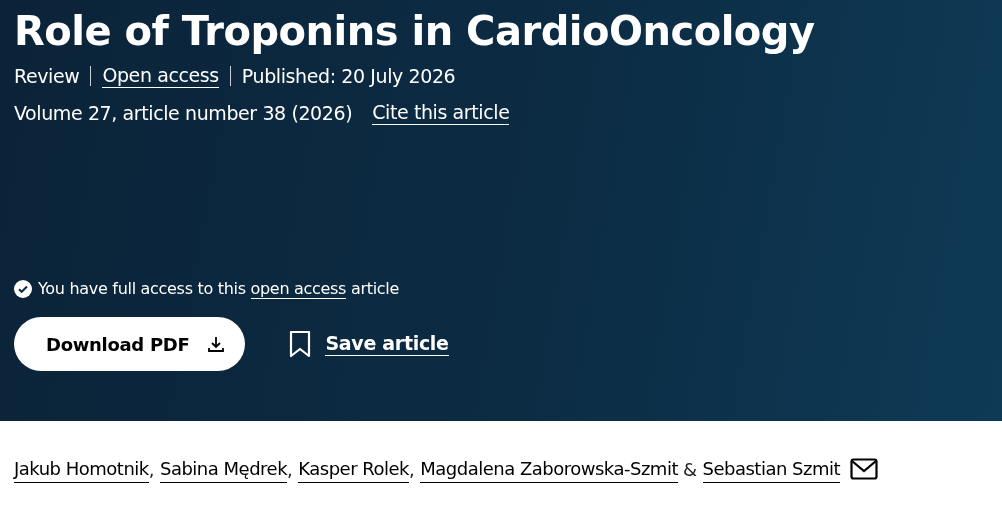  I want to click on save-article-link: Save article, so click(387, 344).